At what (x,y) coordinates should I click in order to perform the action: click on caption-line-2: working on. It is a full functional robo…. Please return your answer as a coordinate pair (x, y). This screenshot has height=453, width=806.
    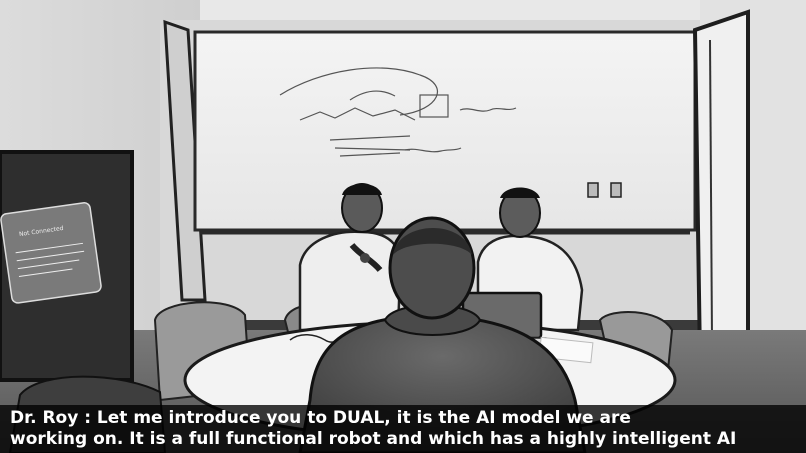
    Looking at the image, I should click on (373, 439).